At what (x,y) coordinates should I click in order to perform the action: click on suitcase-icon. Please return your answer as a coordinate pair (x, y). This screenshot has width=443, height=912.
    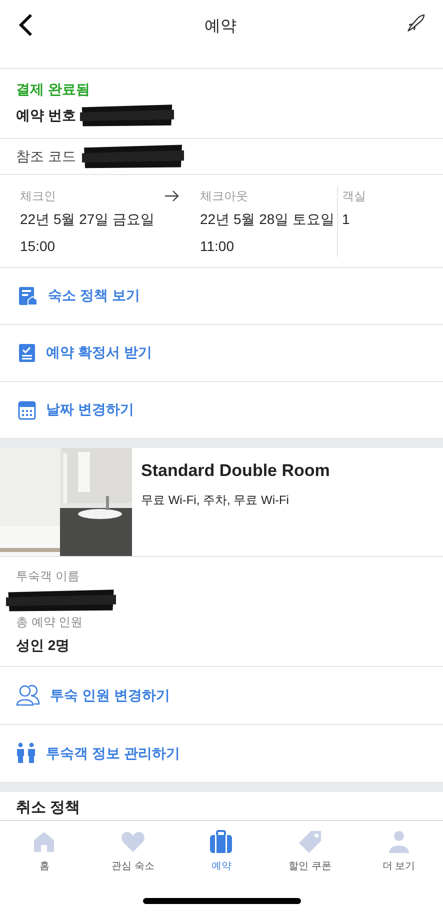
    Looking at the image, I should click on (221, 842).